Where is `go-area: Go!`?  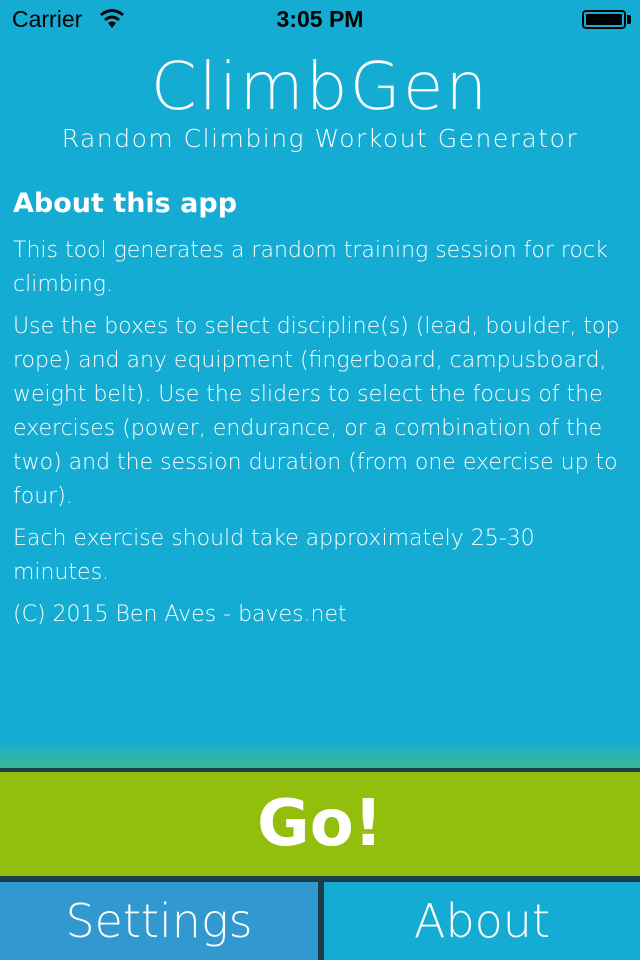 go-area: Go! is located at coordinates (320, 824).